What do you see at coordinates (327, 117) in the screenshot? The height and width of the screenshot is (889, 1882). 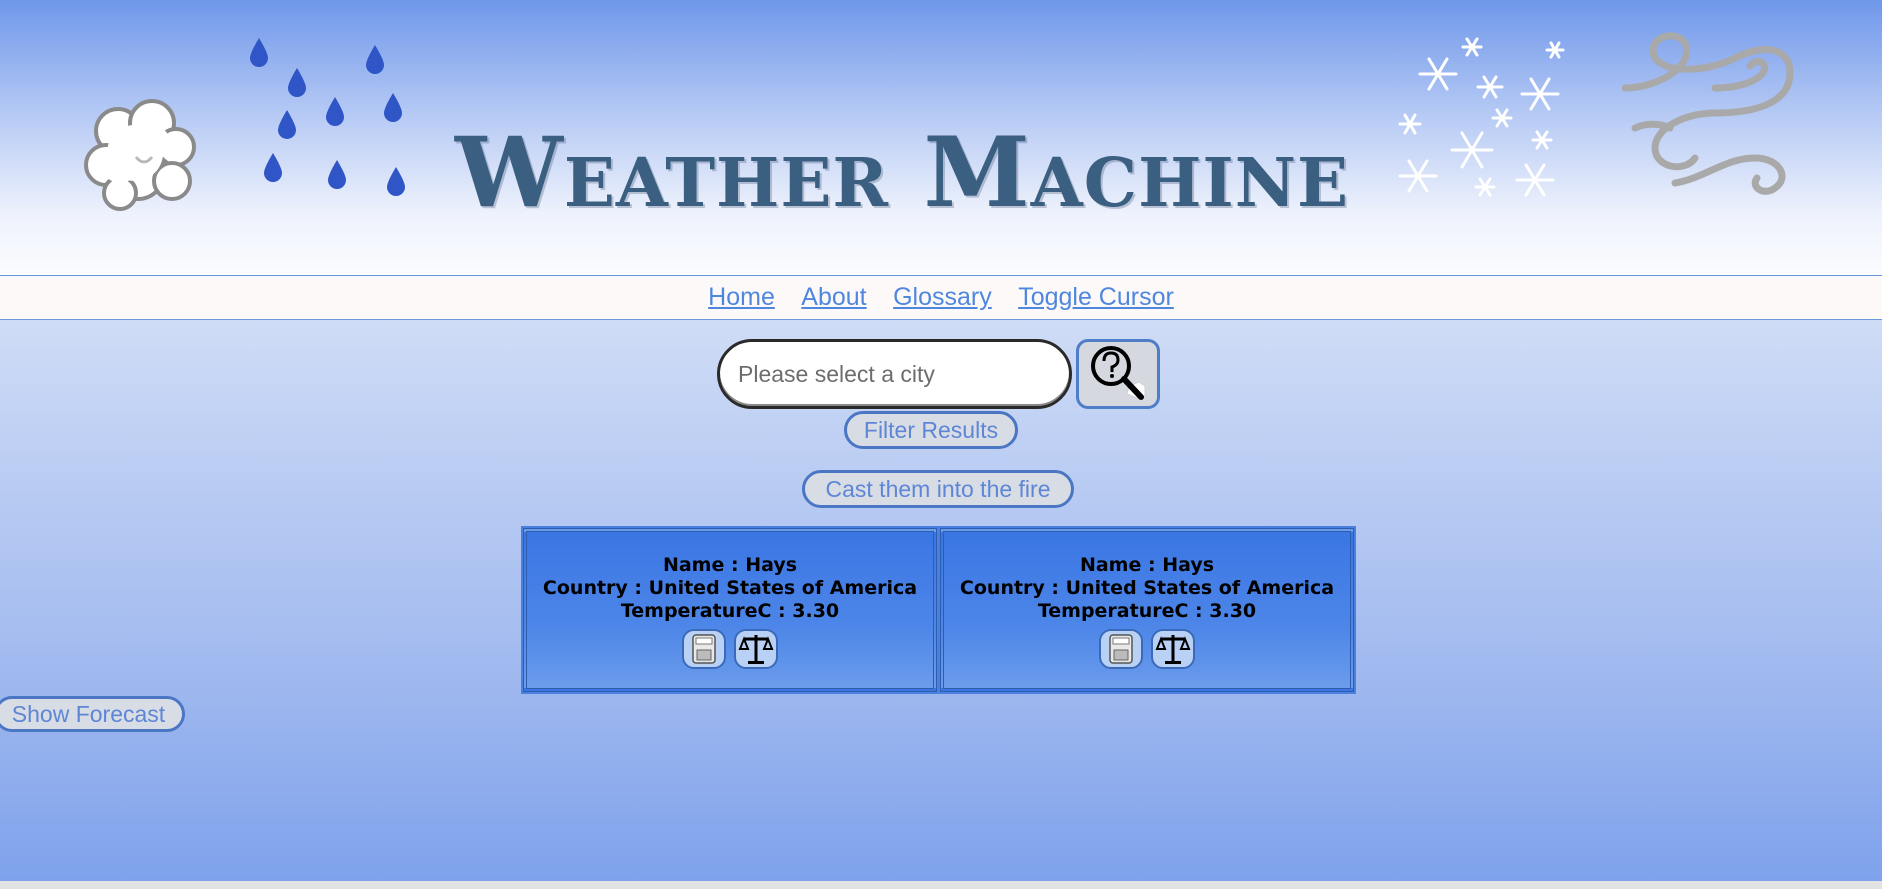 I see `raindrops-icon` at bounding box center [327, 117].